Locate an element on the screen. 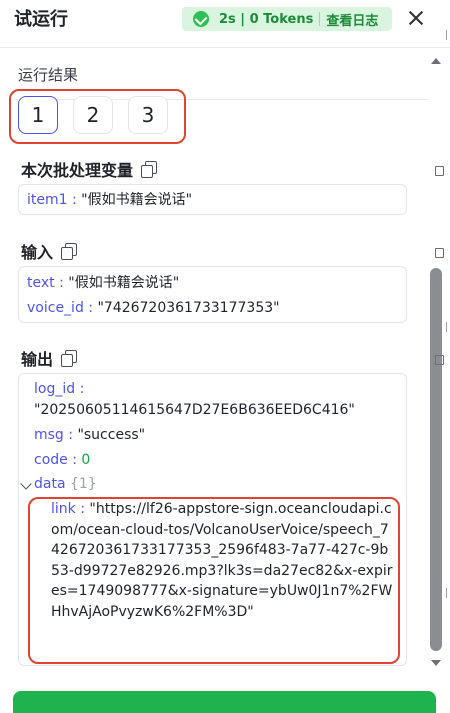  batch-var-row: item1 : "假如书籍会说话" is located at coordinates (110, 200).